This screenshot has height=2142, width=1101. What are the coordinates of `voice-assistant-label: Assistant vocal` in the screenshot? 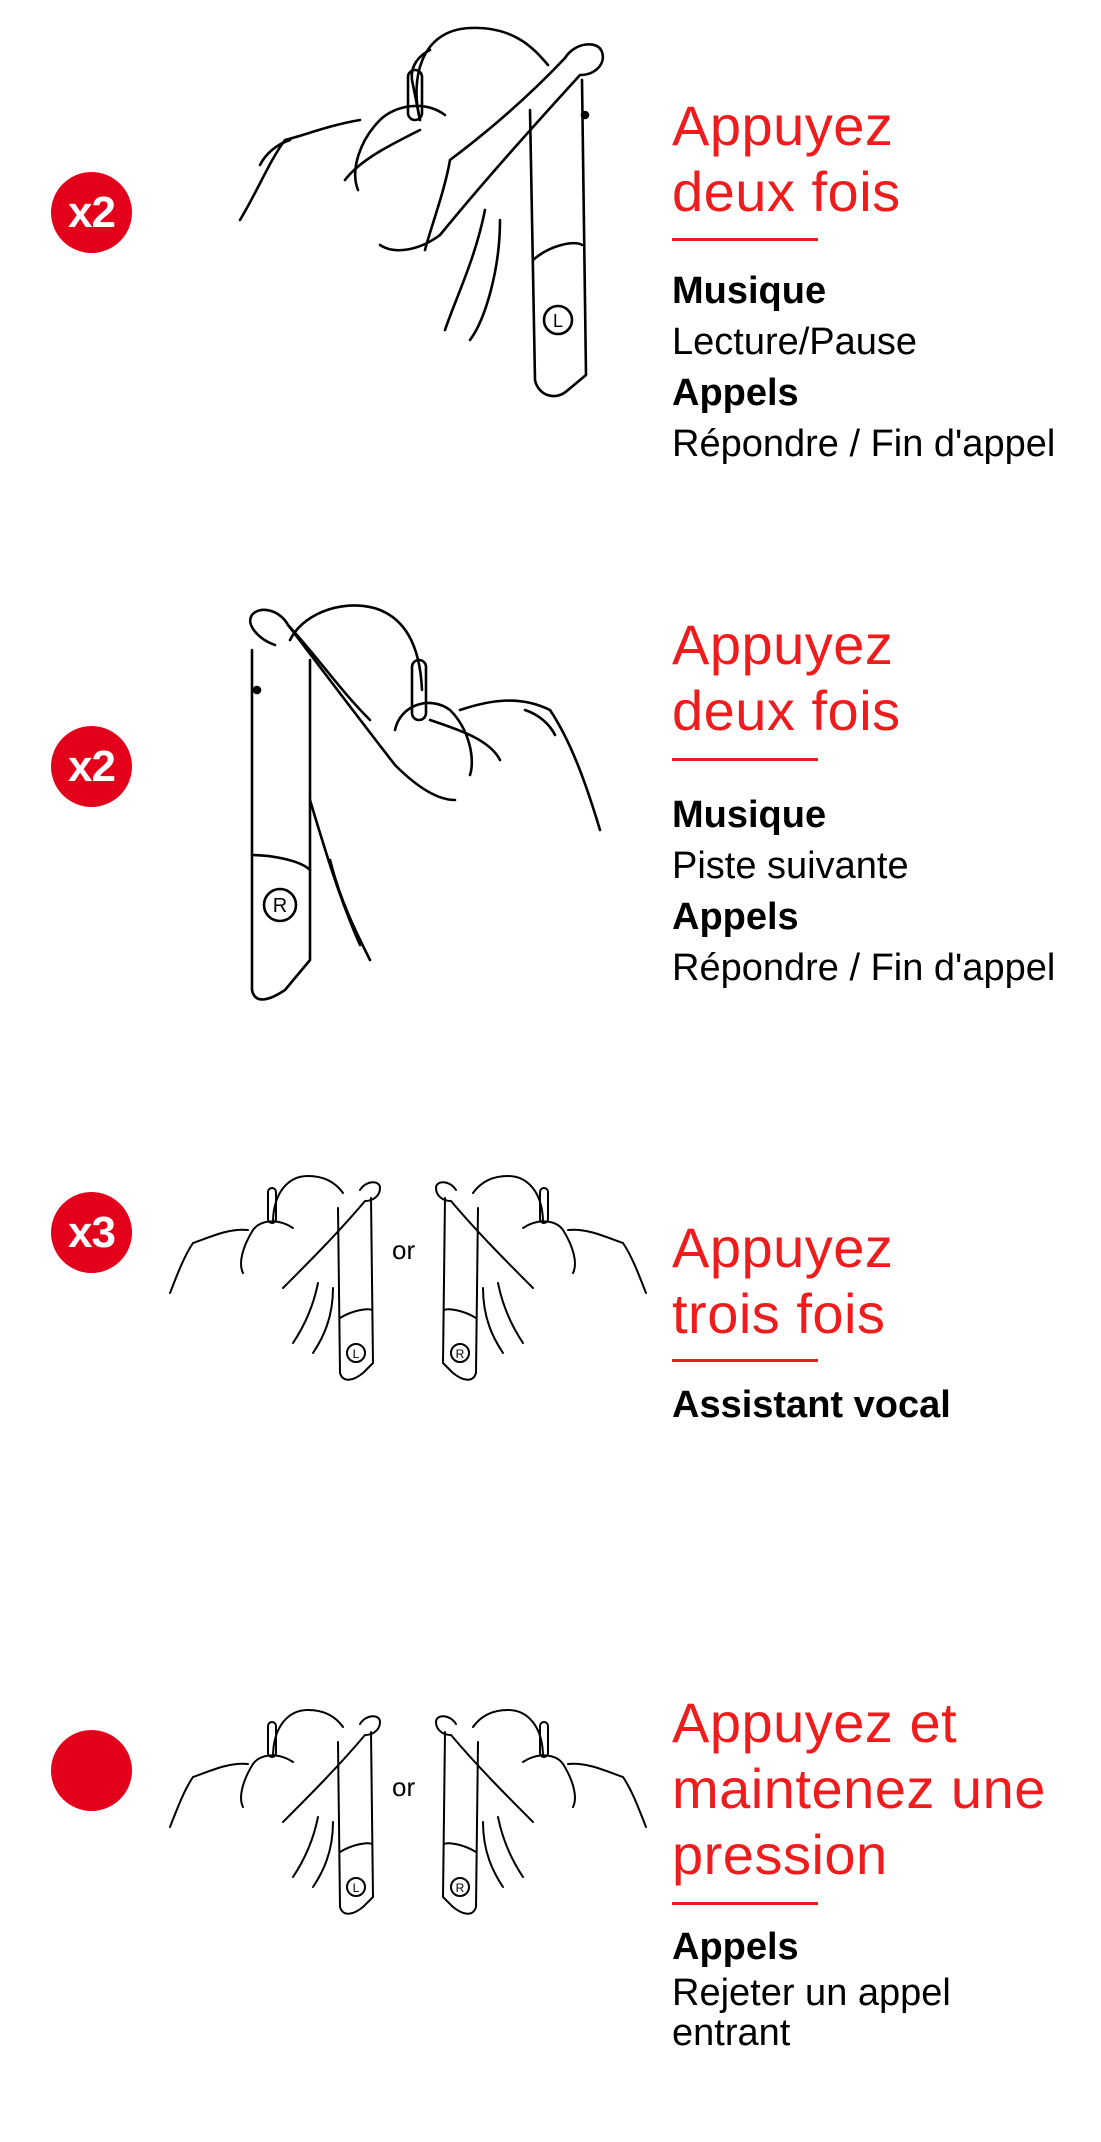 It's located at (811, 1405).